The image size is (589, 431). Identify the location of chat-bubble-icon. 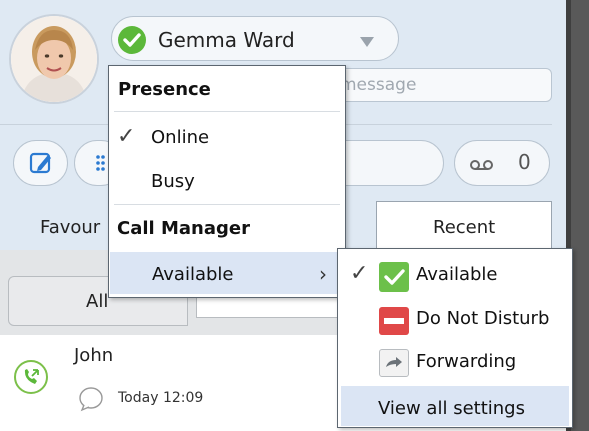
(91, 399).